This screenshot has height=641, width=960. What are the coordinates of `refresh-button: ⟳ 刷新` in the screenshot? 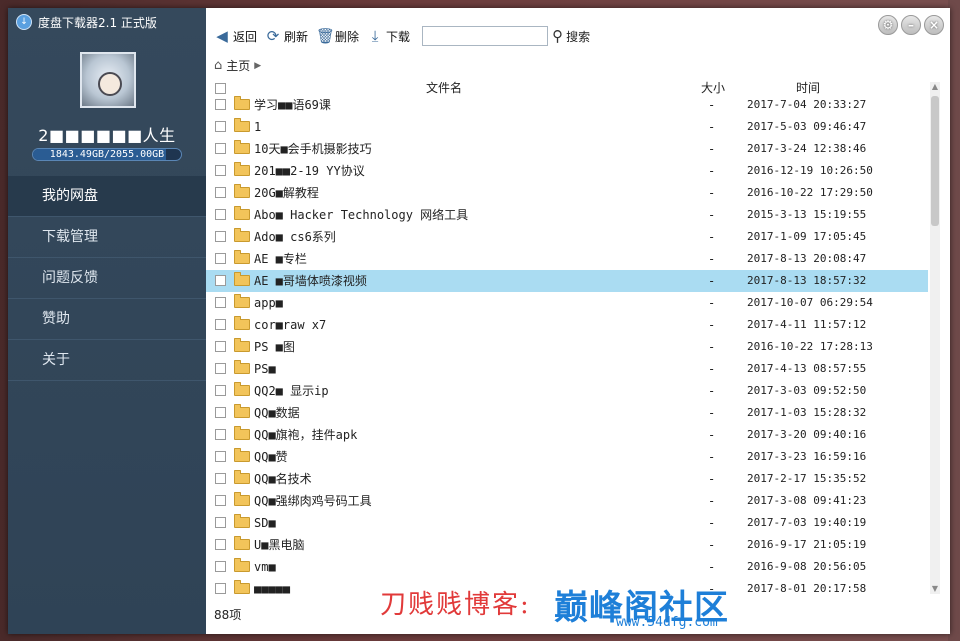 It's located at (286, 36).